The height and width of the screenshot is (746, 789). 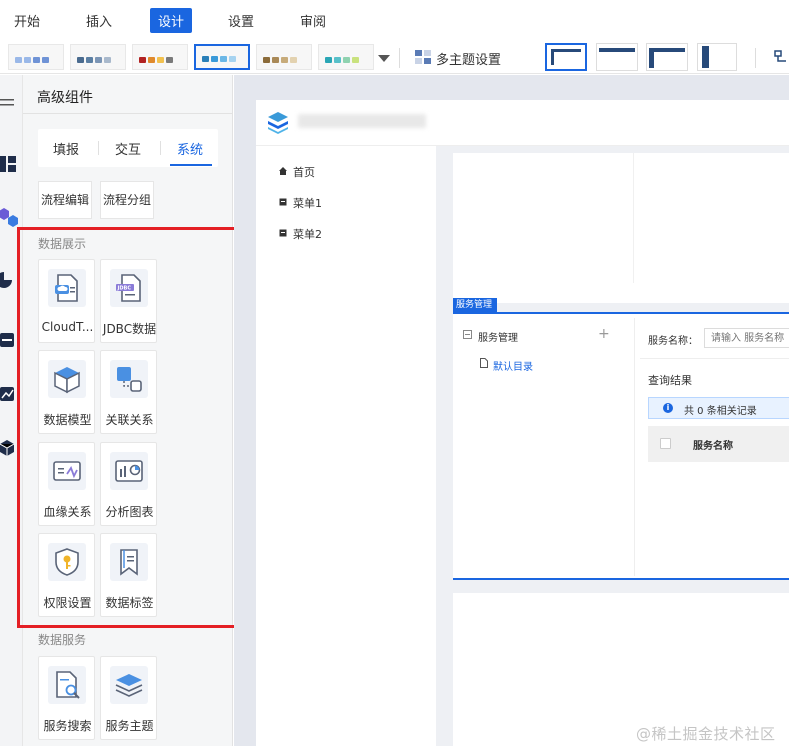 What do you see at coordinates (399, 58) in the screenshot?
I see `toolbar-divider` at bounding box center [399, 58].